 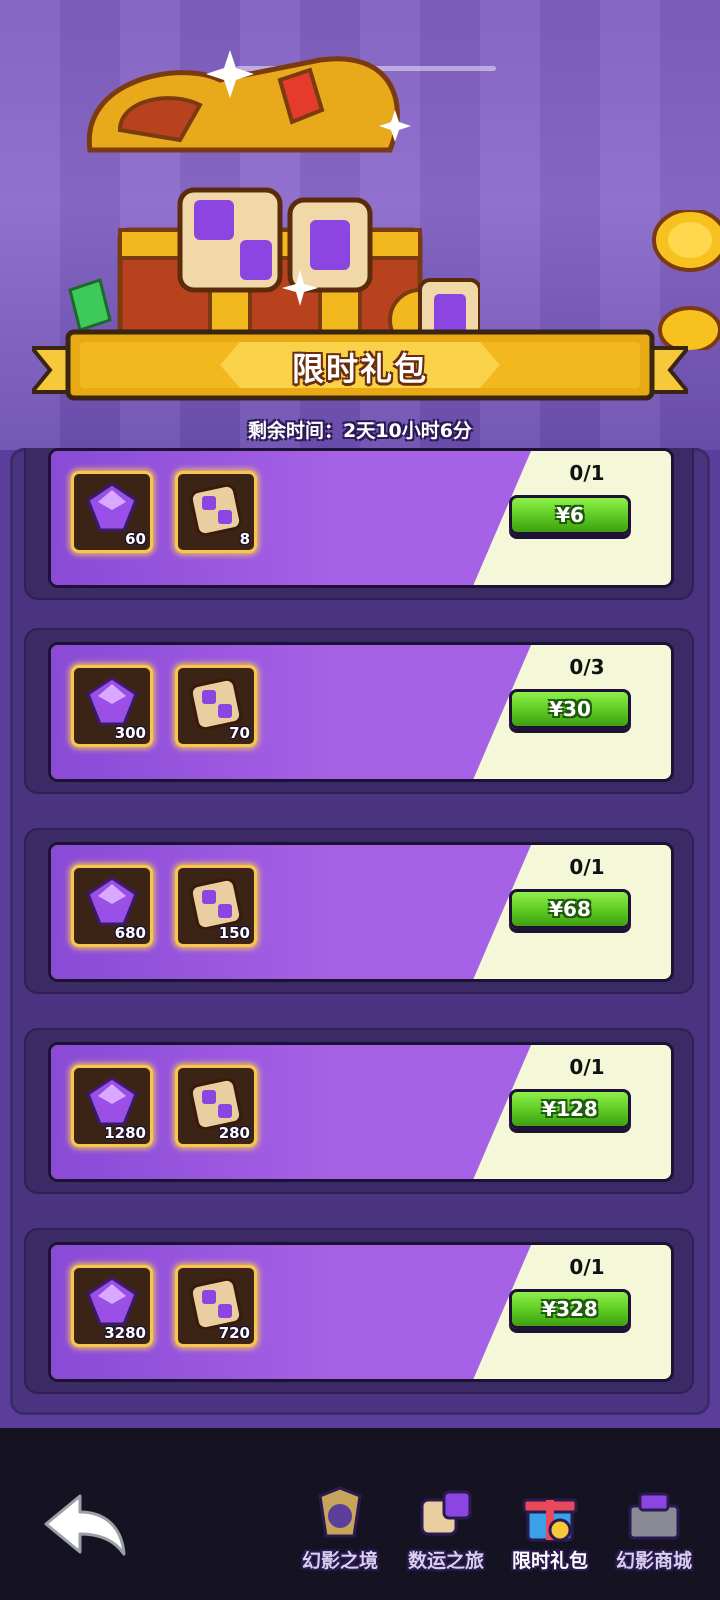 I want to click on pack-row: 3280 720 0/1 ¥328, so click(x=359, y=1311).